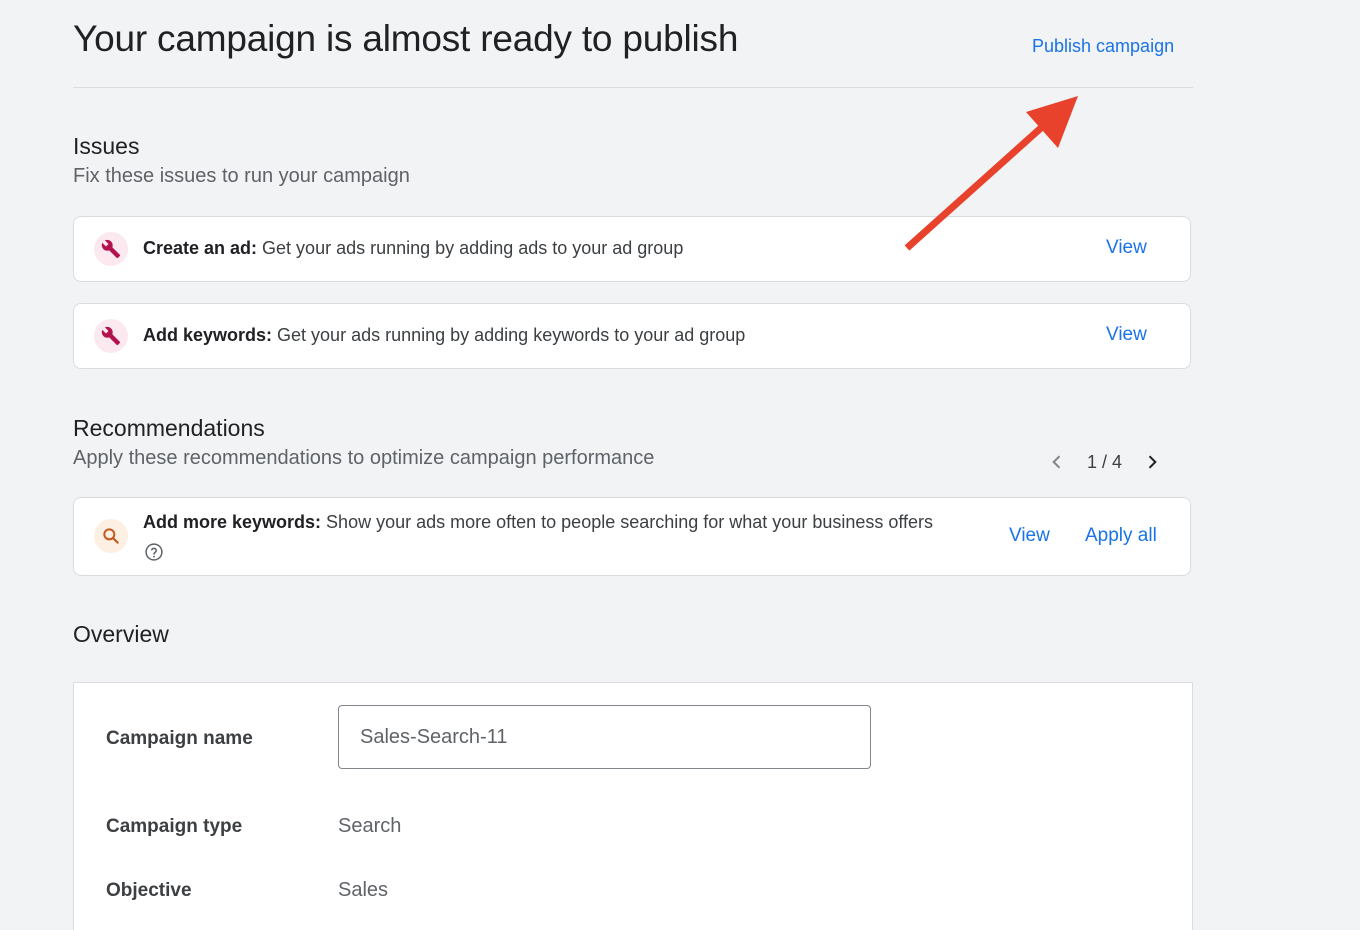  Describe the element at coordinates (604, 737) in the screenshot. I see `campaign-name-input` at that location.